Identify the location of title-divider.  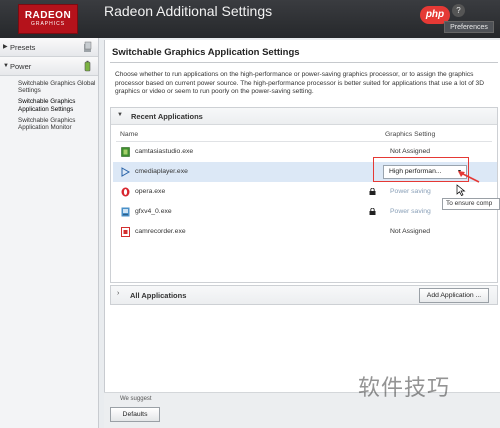
(304, 62).